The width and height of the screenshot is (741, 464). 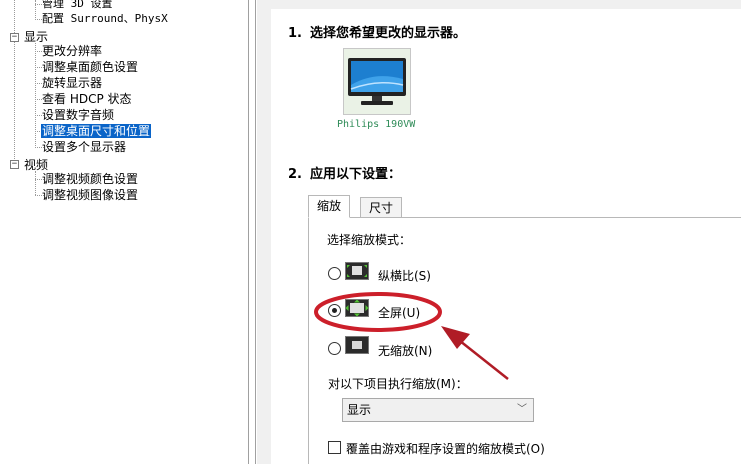 I want to click on chevron-down-icon: ﹀, so click(x=522, y=409).